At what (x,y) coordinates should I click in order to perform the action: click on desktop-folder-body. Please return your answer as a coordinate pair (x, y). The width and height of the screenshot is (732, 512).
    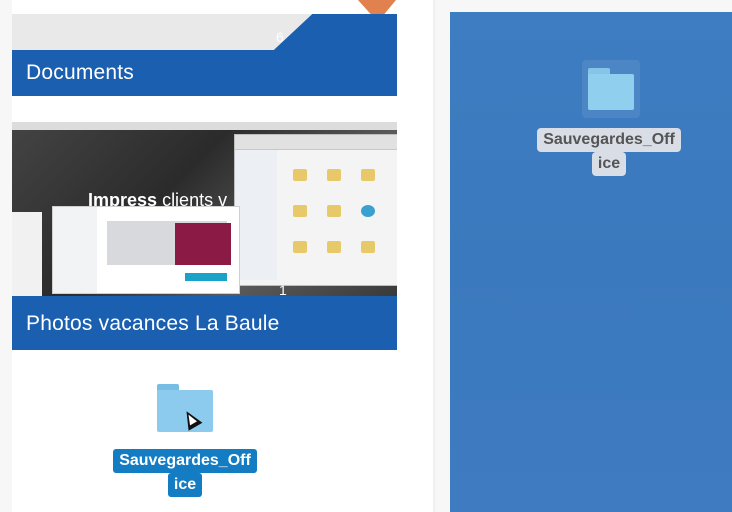
    Looking at the image, I should click on (611, 92).